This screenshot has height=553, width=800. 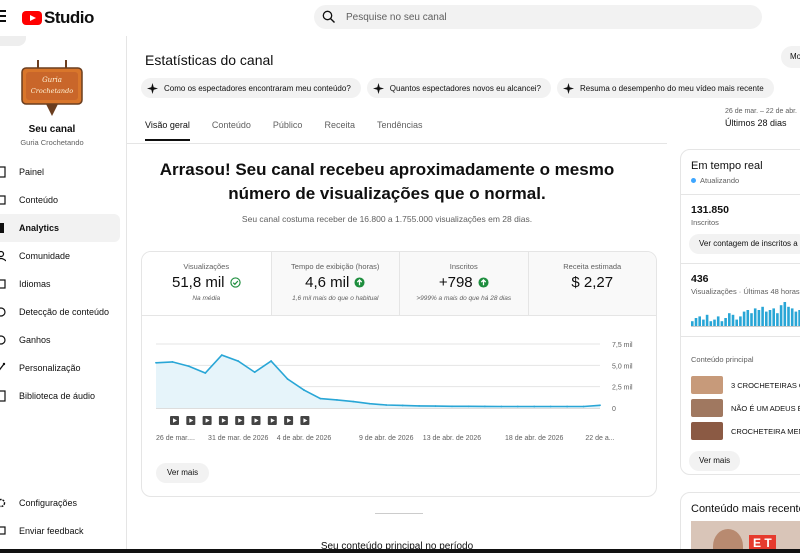 What do you see at coordinates (51, 531) in the screenshot?
I see `sidebar-item-label: Enviar feedback` at bounding box center [51, 531].